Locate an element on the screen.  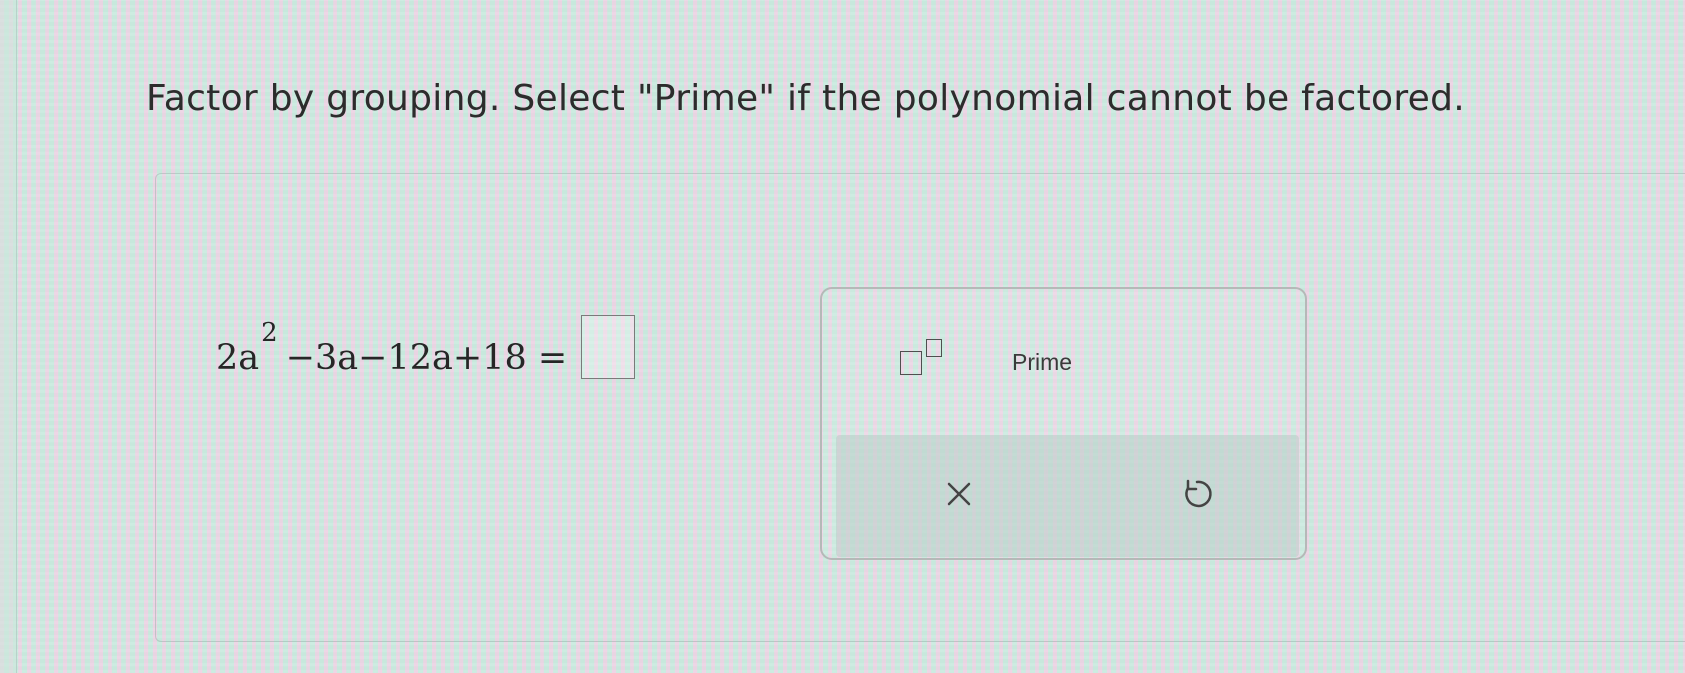
answer-input-box is located at coordinates (608, 347).